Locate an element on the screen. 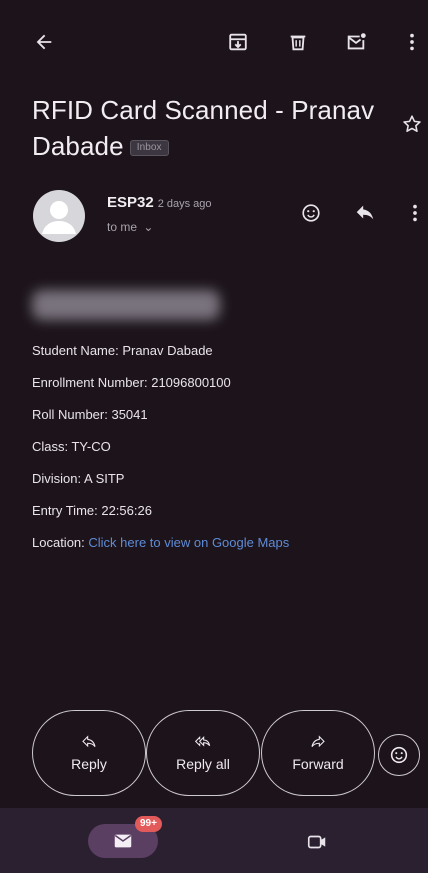 Image resolution: width=428 pixels, height=873 pixels. reply-button: Reply is located at coordinates (89, 753).